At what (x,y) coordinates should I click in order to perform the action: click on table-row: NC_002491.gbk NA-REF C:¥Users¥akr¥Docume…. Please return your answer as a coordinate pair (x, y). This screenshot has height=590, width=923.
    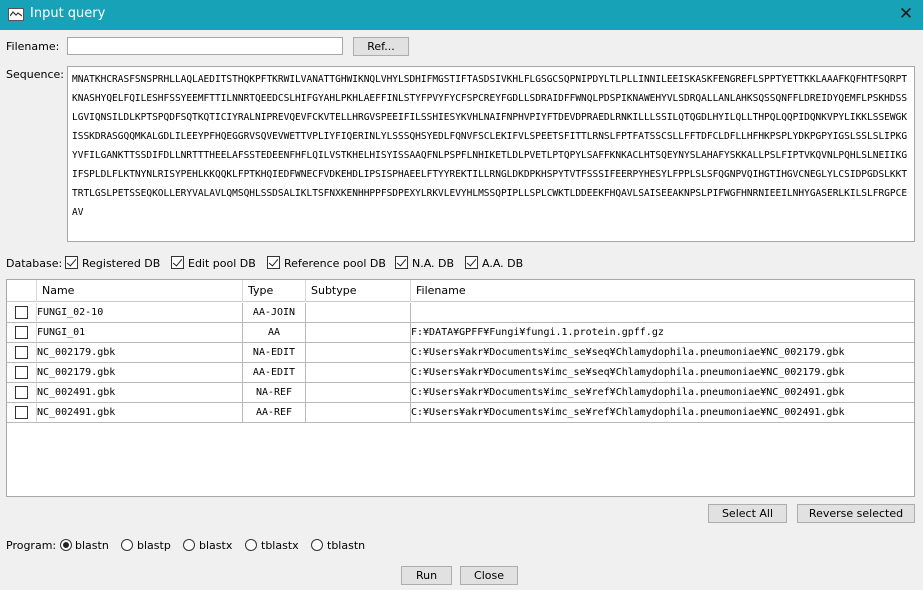
    Looking at the image, I should click on (460, 393).